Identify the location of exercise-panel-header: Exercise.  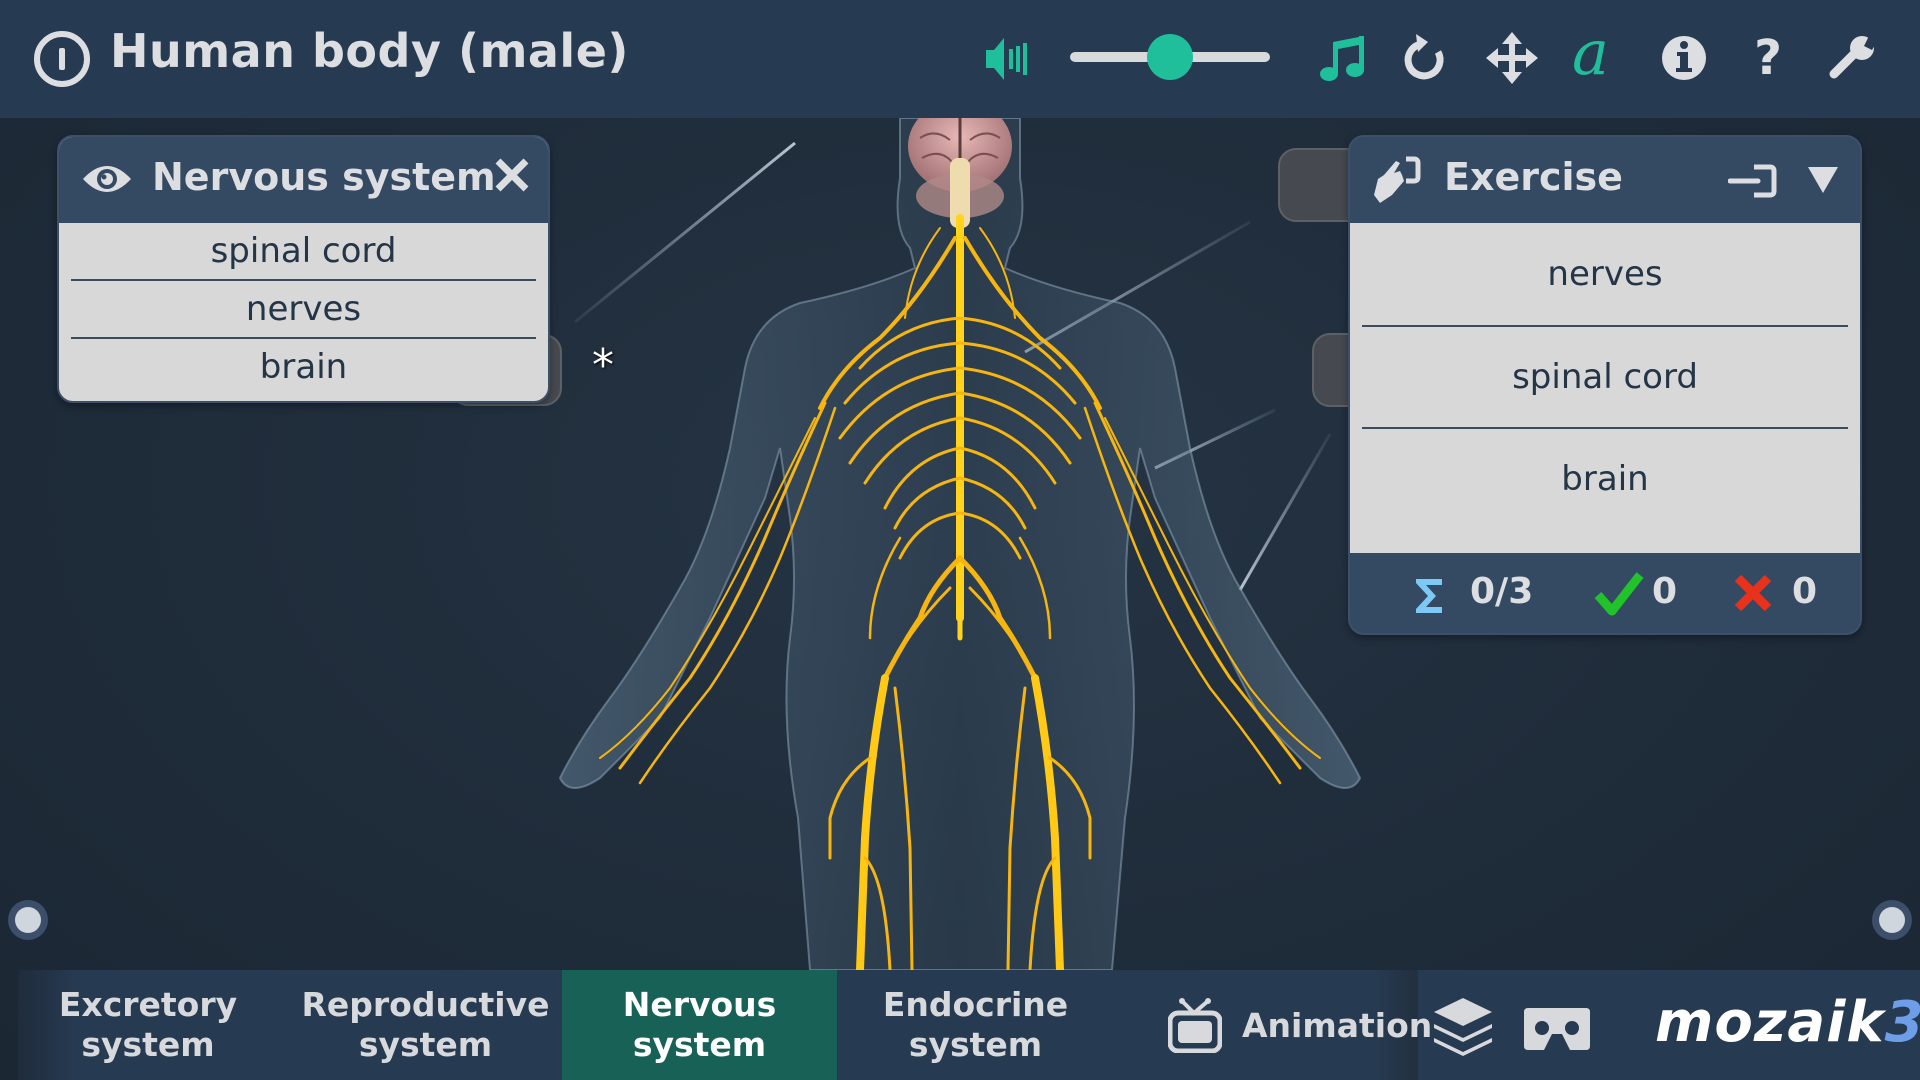
(1605, 180).